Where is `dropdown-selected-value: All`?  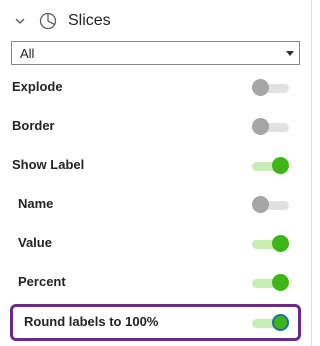 dropdown-selected-value: All is located at coordinates (27, 53).